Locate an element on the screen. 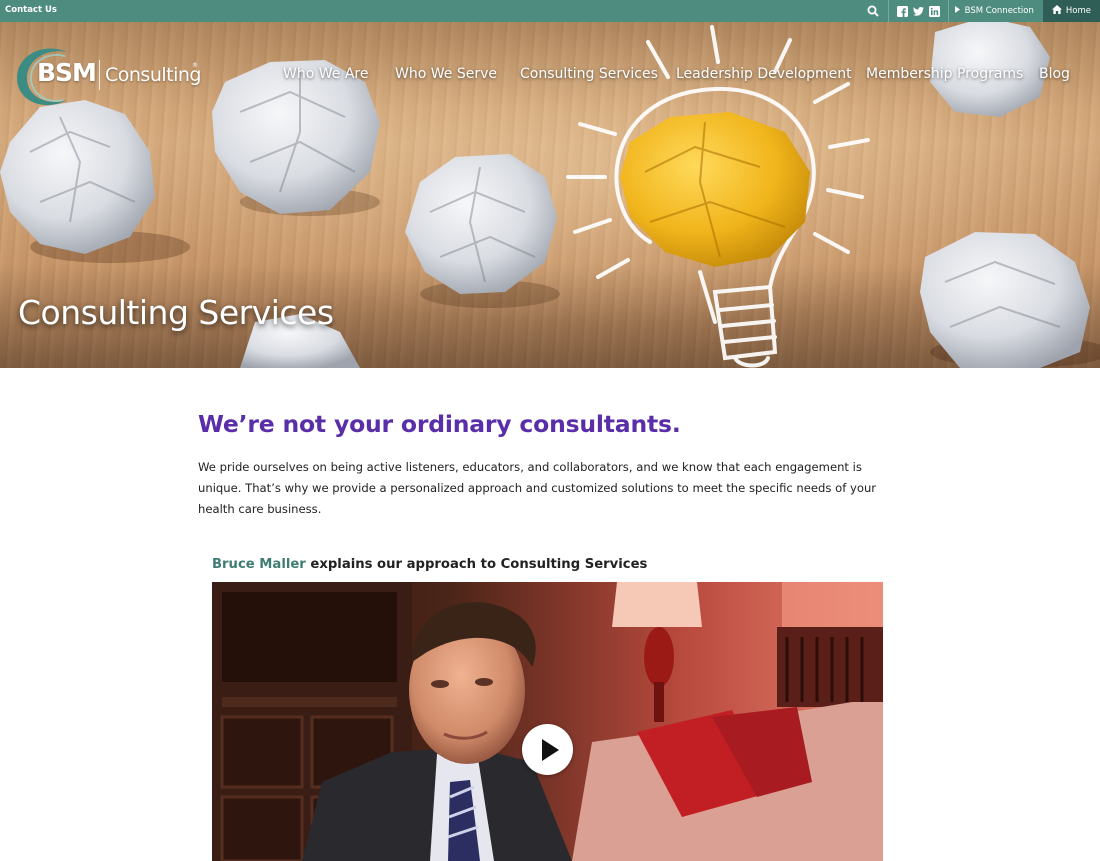 The width and height of the screenshot is (1100, 861). nav-membership-programs: Membership Programs is located at coordinates (944, 74).